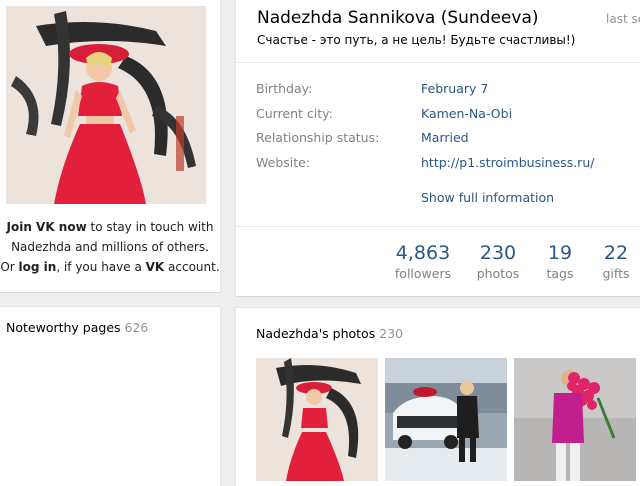 This screenshot has height=486, width=640. What do you see at coordinates (616, 273) in the screenshot?
I see `stat-label: gifts` at bounding box center [616, 273].